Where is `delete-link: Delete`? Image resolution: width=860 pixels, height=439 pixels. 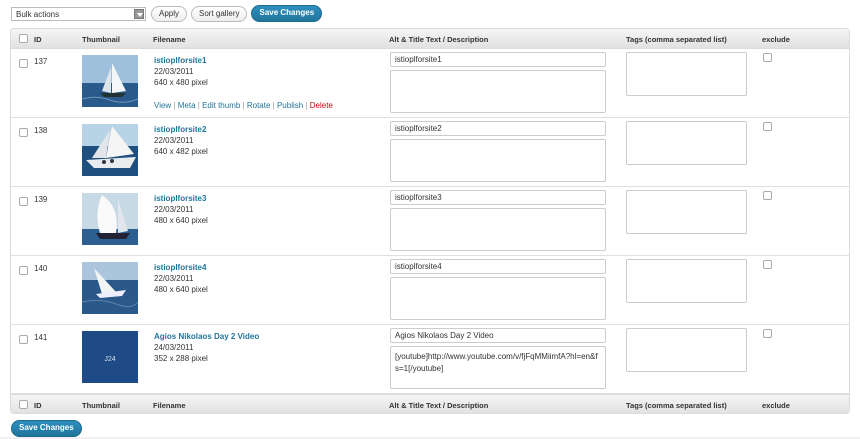
delete-link: Delete is located at coordinates (321, 105).